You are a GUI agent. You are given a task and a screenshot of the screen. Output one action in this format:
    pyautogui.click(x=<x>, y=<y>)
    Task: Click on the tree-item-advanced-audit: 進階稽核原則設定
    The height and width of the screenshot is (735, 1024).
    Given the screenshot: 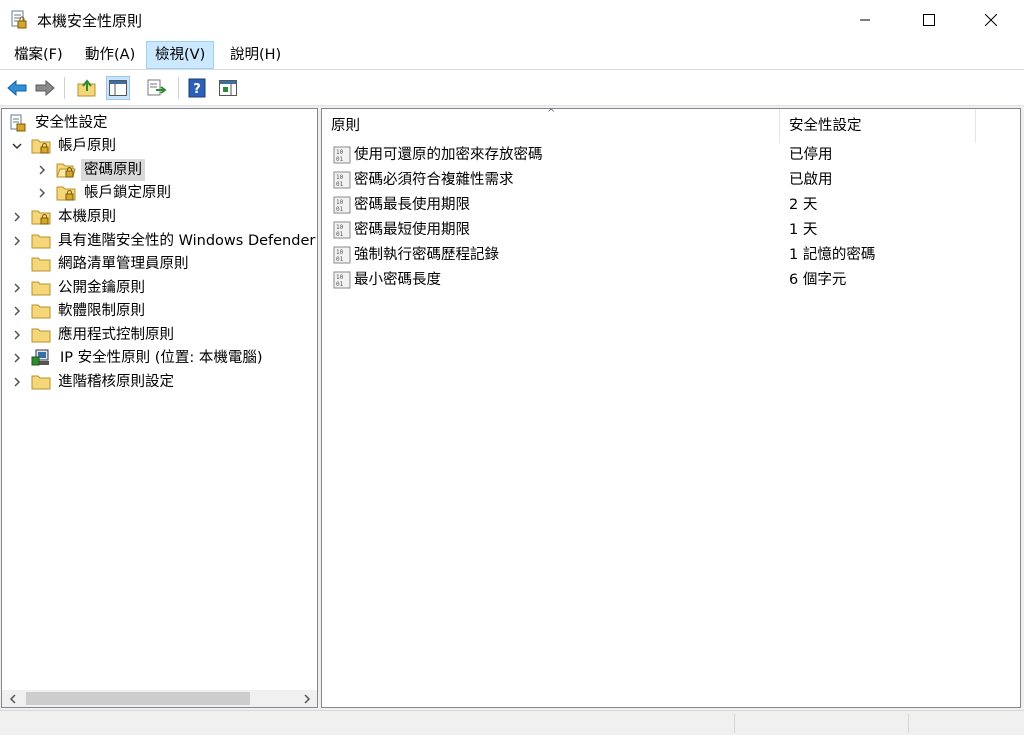 What is the action you would take?
    pyautogui.click(x=159, y=382)
    